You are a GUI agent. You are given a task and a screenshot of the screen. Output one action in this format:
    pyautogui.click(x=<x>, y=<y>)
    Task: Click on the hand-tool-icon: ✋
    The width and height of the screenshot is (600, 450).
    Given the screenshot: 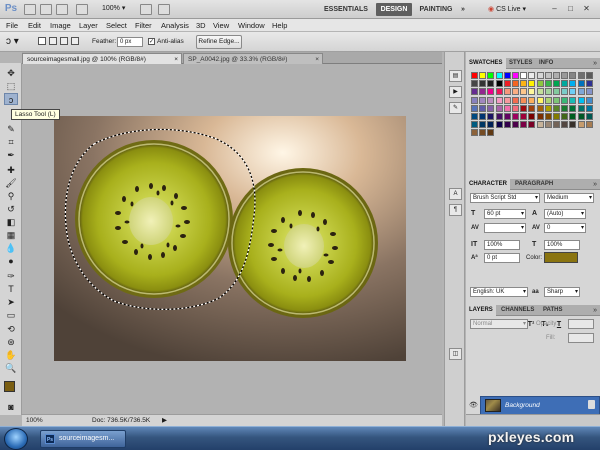 What is the action you would take?
    pyautogui.click(x=11, y=355)
    